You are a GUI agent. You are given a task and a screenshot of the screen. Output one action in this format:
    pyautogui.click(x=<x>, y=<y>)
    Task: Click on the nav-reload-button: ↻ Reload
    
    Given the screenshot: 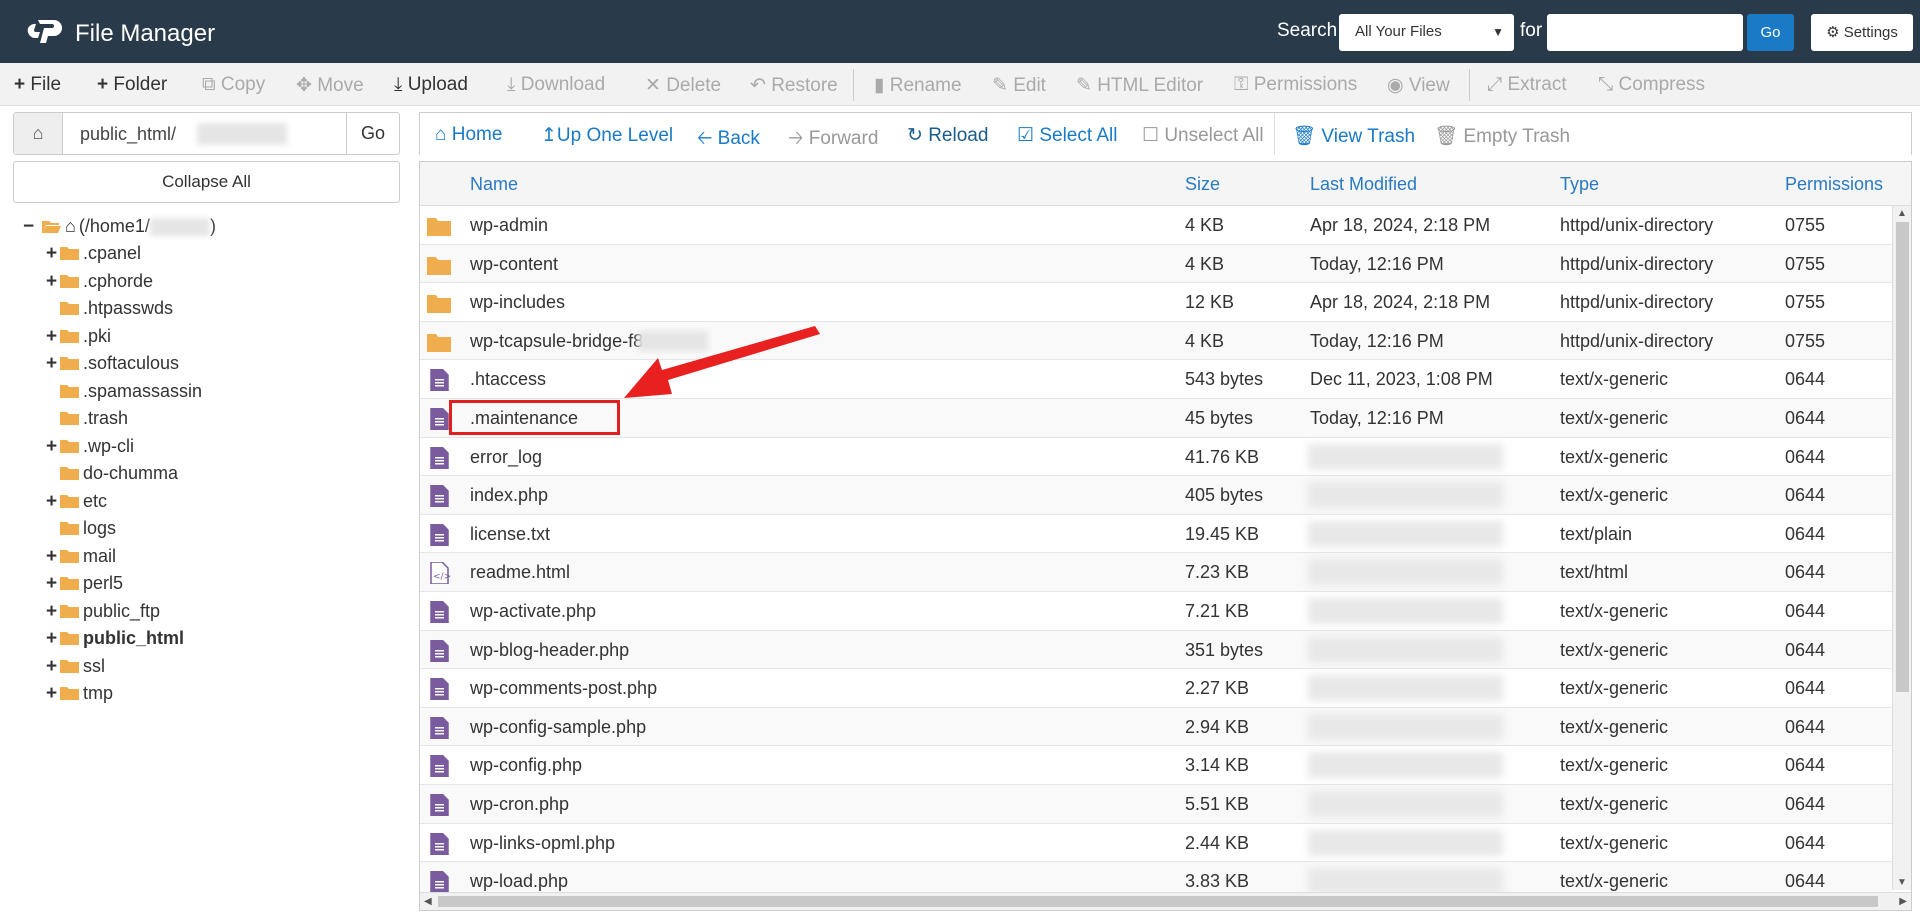 What is the action you would take?
    pyautogui.click(x=947, y=135)
    